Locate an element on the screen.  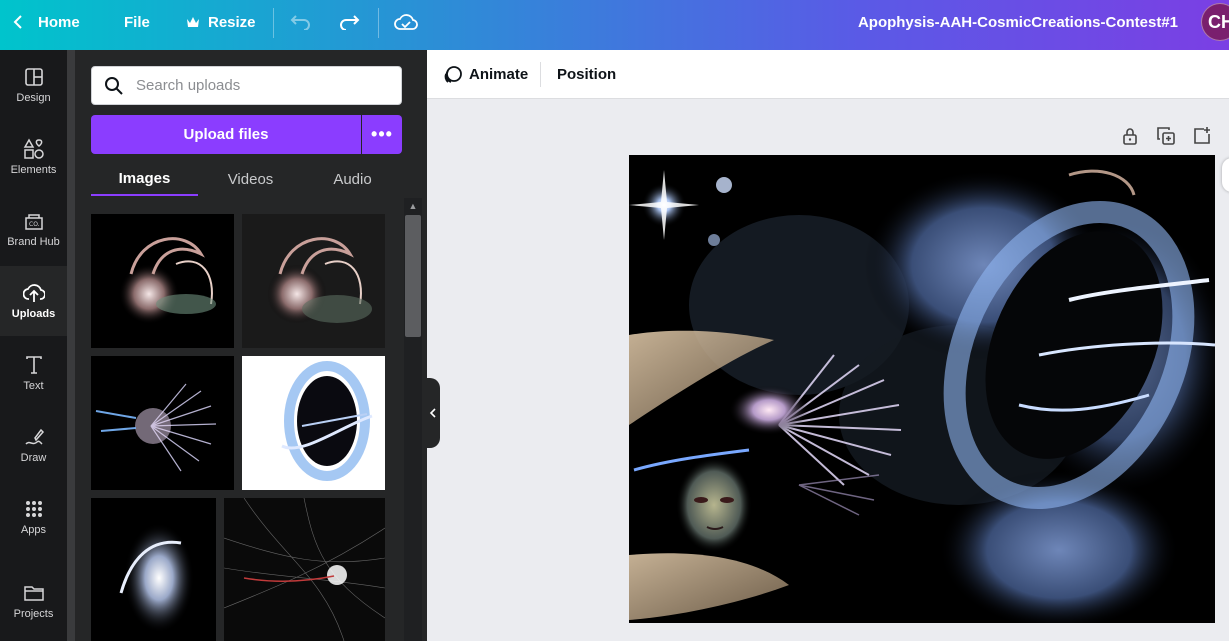
more-dots-icon: ••• is located at coordinates (382, 134).